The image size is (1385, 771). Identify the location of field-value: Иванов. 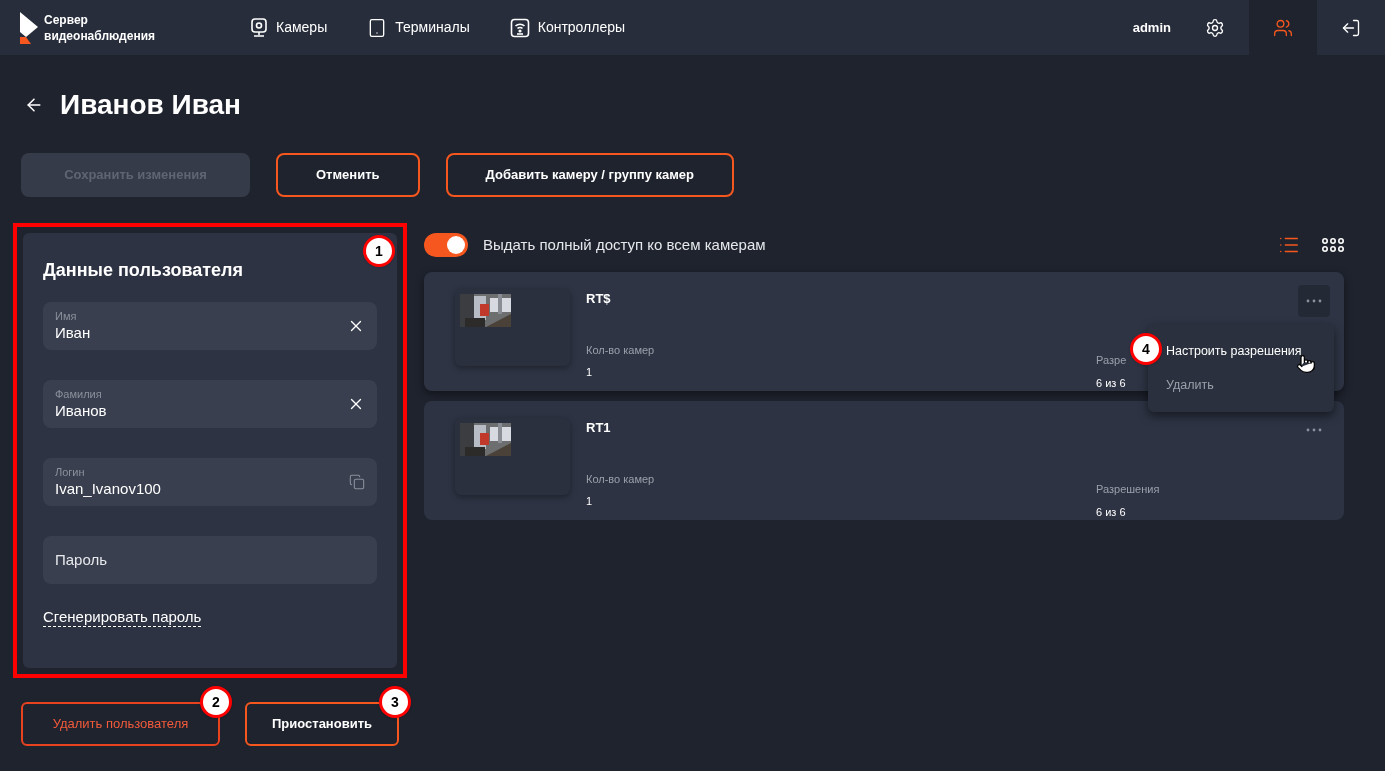
(81, 410).